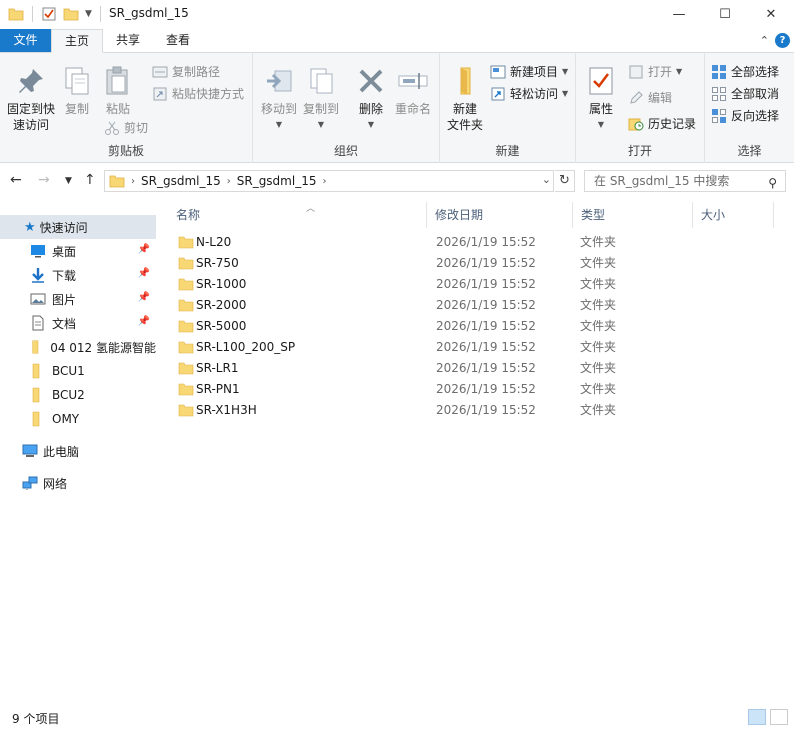 The image size is (794, 729). Describe the element at coordinates (78, 251) in the screenshot. I see `nav-item-desktop: 桌面 📌` at that location.